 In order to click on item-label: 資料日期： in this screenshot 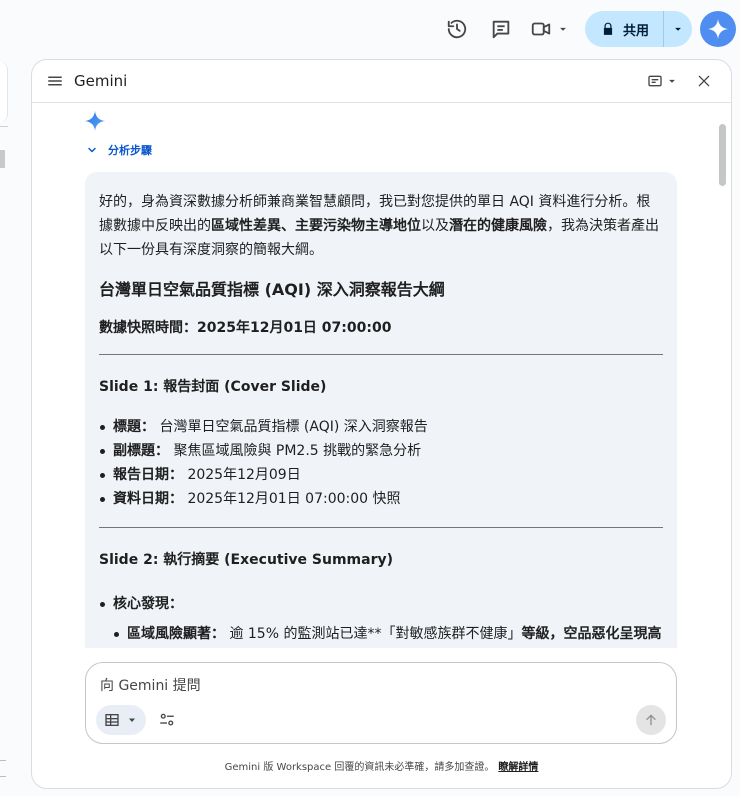, I will do `click(148, 499)`.